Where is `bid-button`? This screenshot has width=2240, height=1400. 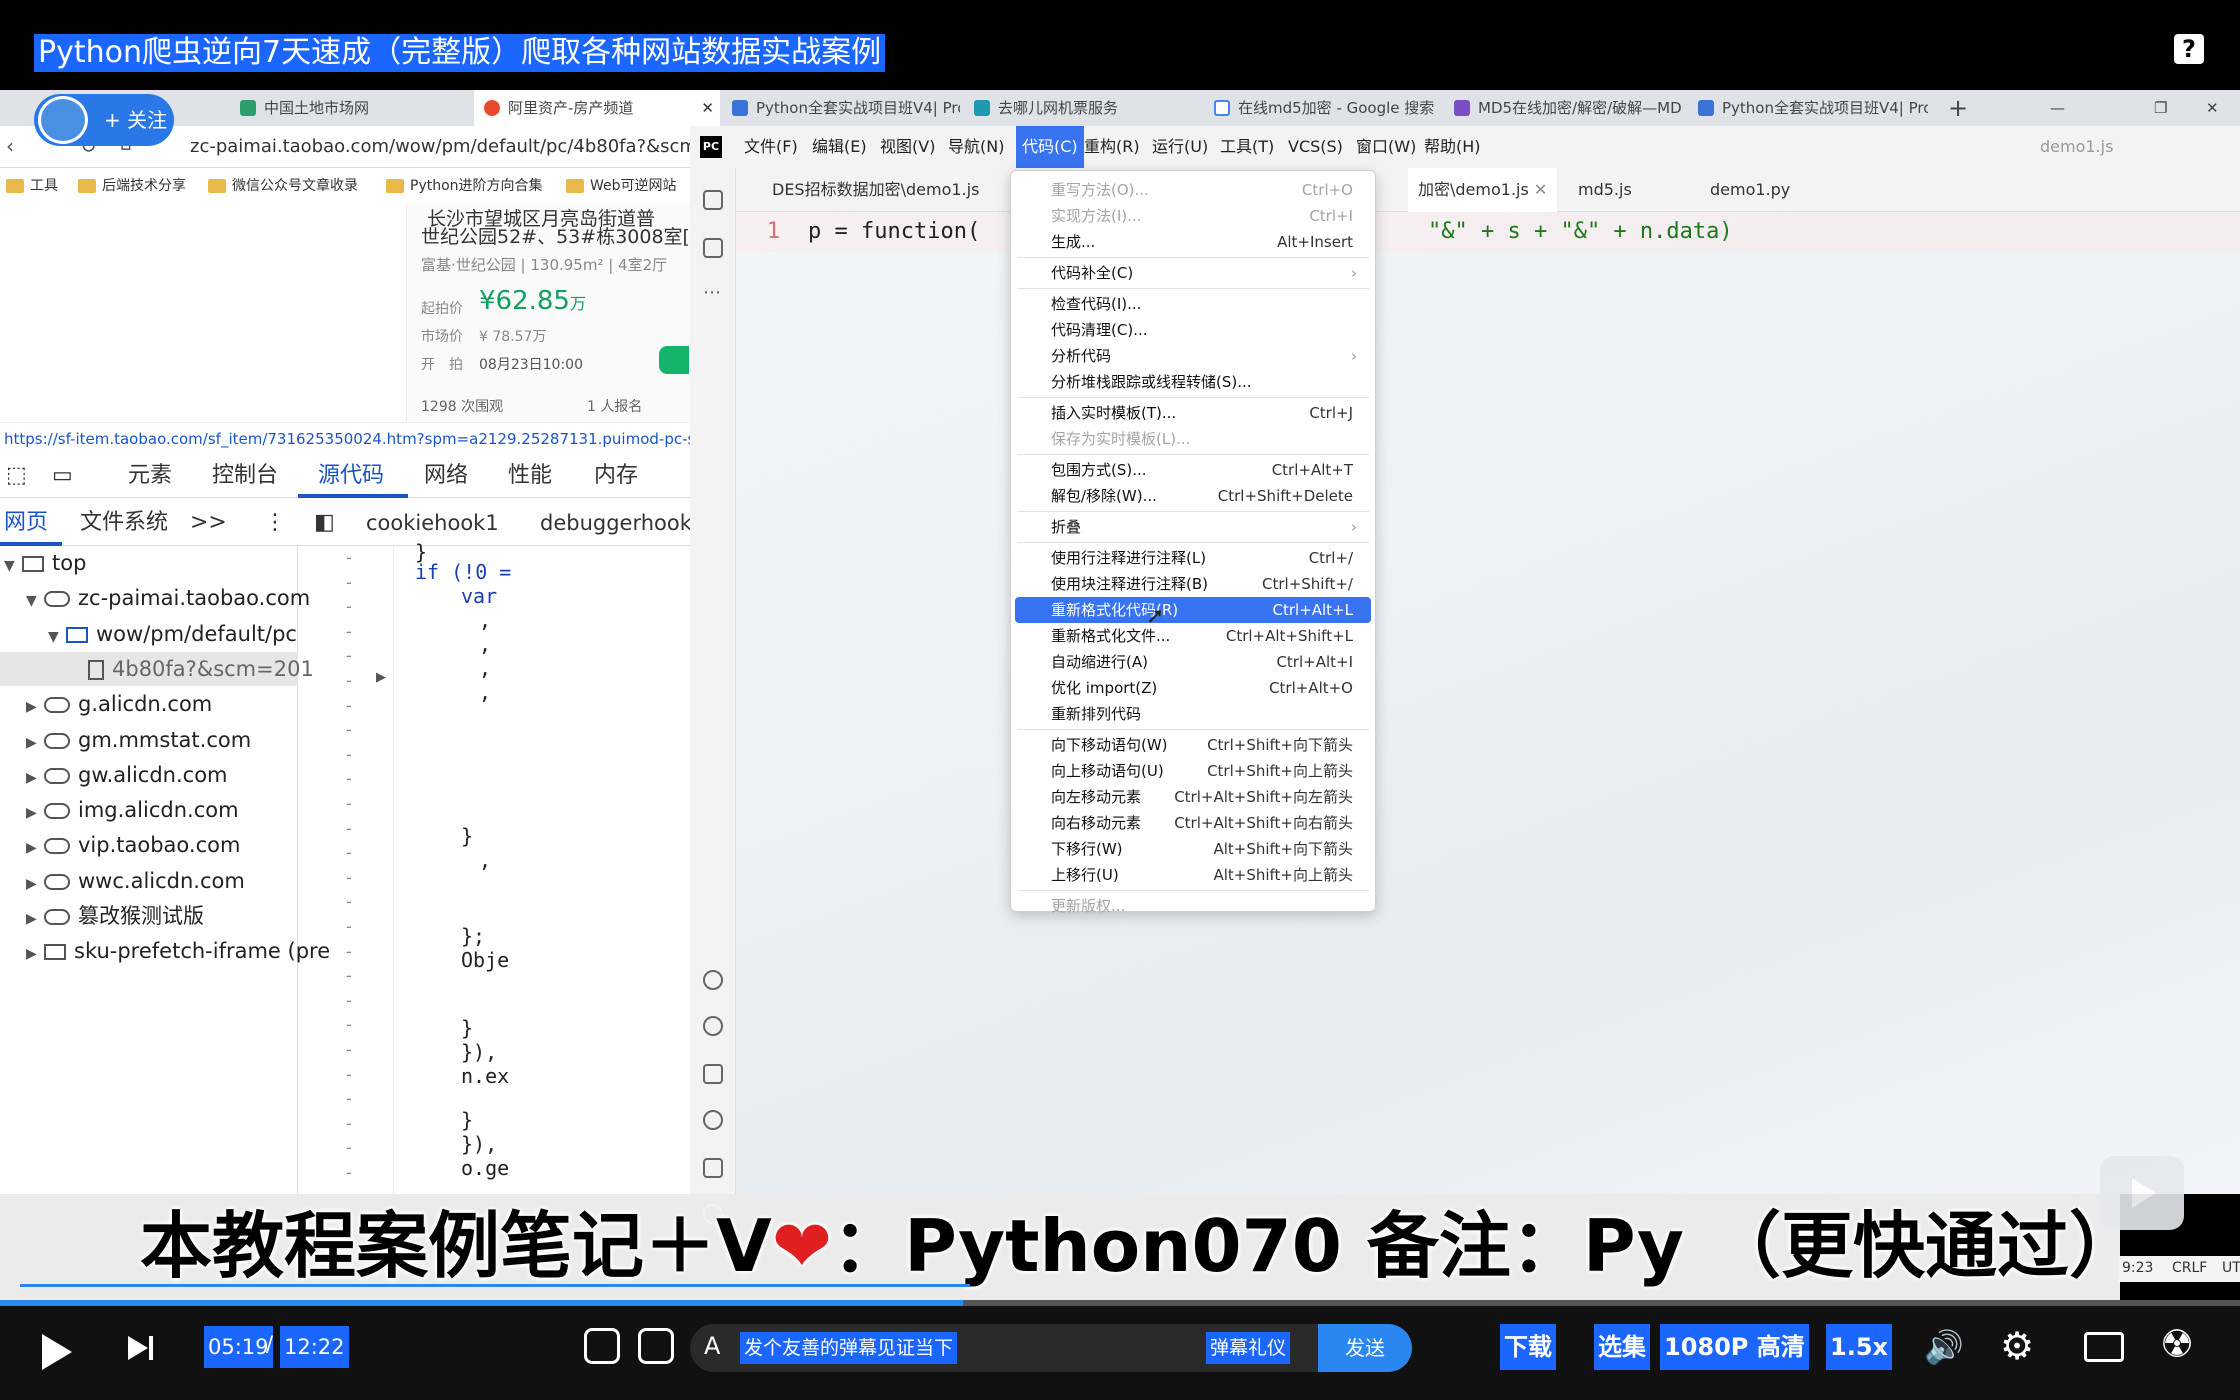
bid-button is located at coordinates (674, 360).